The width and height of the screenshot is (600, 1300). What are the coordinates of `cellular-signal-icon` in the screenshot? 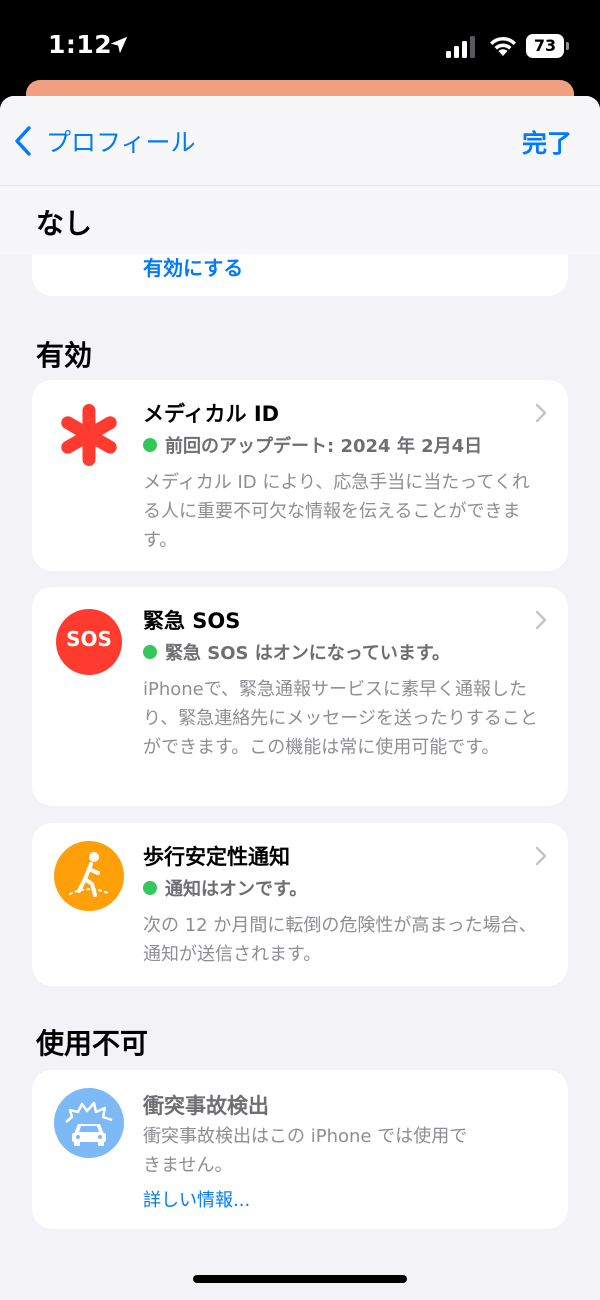 It's located at (460, 47).